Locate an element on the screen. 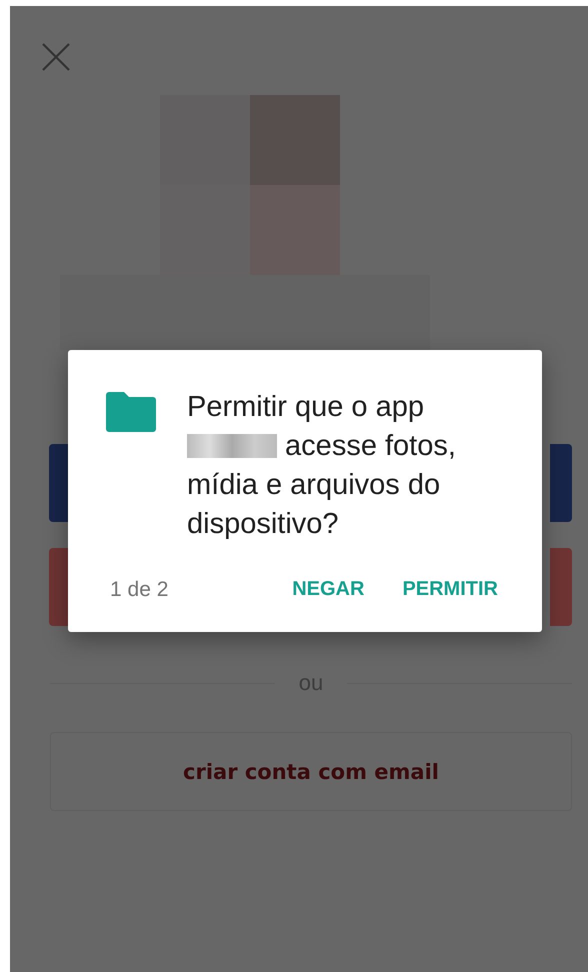 Image resolution: width=588 pixels, height=972 pixels. page-counter: 1 de 2 is located at coordinates (140, 590).